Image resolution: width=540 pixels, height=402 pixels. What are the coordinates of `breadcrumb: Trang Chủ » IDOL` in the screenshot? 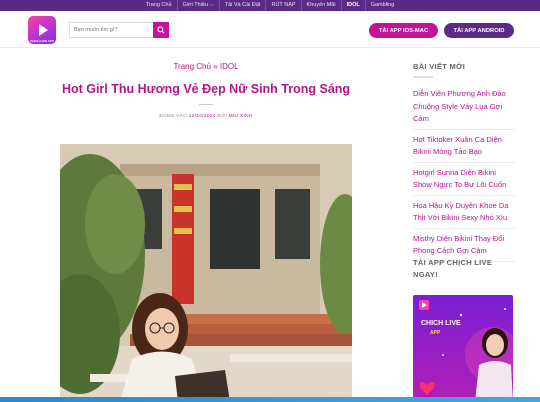 It's located at (206, 66).